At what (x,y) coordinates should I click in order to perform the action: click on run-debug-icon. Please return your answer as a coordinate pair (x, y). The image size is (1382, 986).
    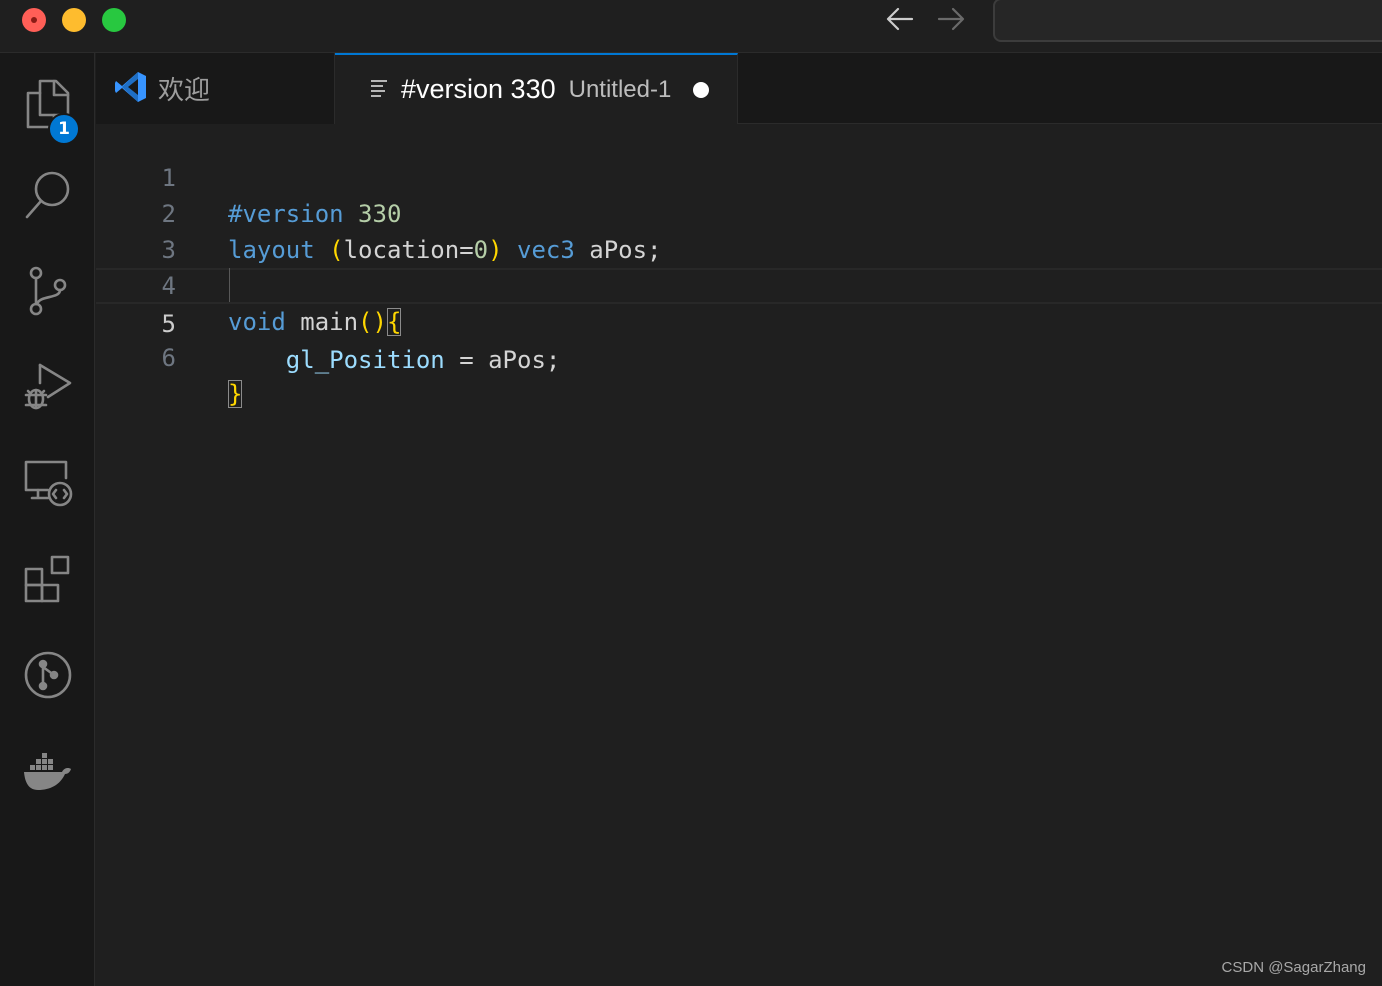
    Looking at the image, I should click on (48, 389).